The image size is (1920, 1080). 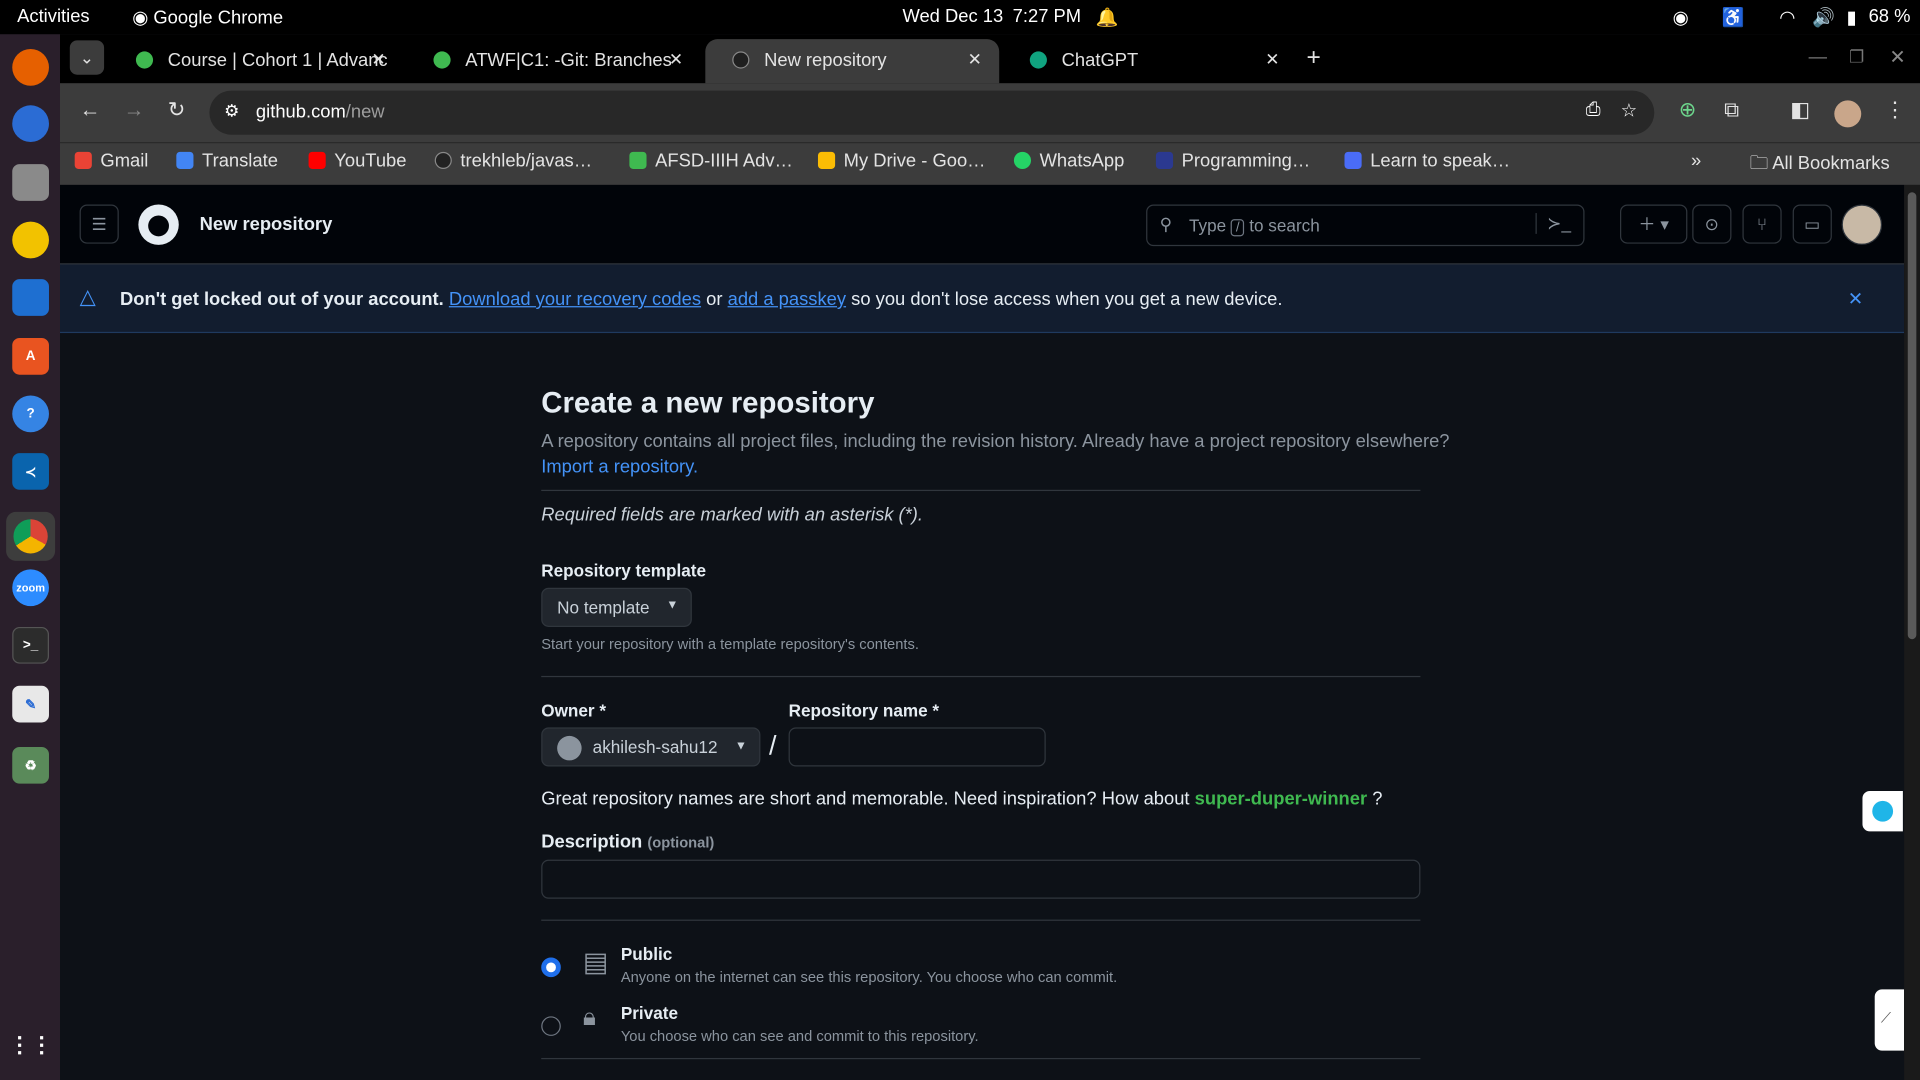 What do you see at coordinates (616, 607) in the screenshot?
I see `template-dropdown: No template ▼` at bounding box center [616, 607].